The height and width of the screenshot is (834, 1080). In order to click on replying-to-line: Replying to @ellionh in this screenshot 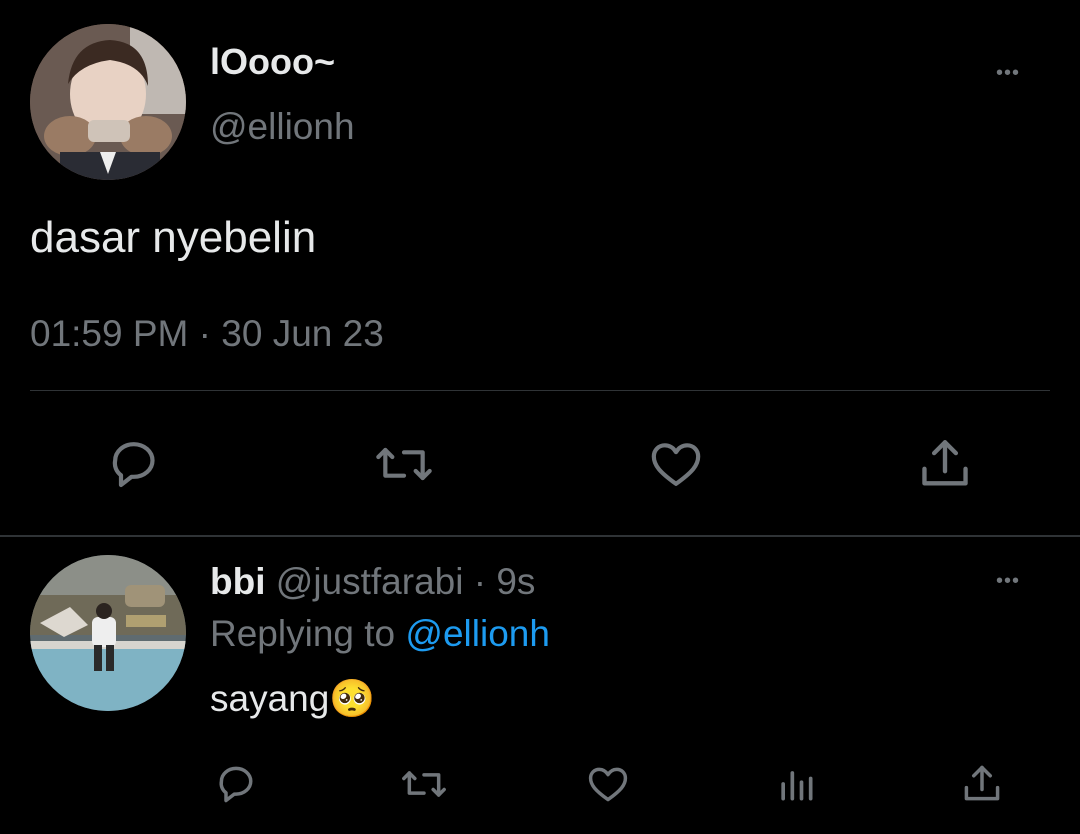, I will do `click(380, 634)`.